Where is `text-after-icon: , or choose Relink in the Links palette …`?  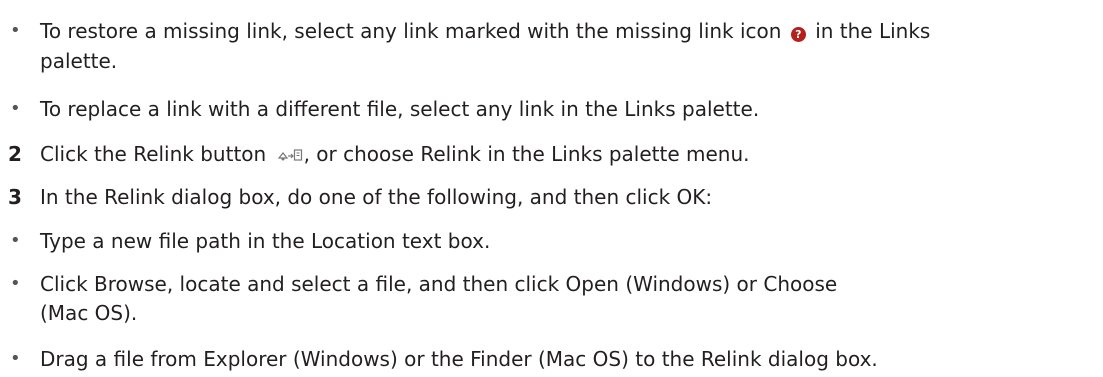
text-after-icon: , or choose Relink in the Links palette … is located at coordinates (526, 154).